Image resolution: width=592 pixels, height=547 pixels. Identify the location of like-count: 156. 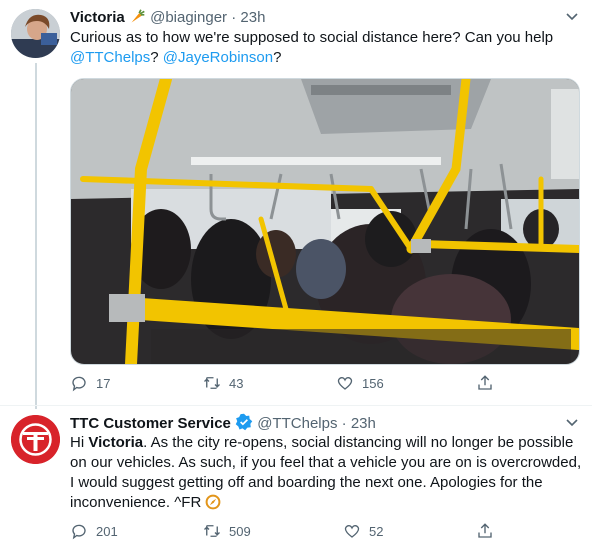
(373, 383).